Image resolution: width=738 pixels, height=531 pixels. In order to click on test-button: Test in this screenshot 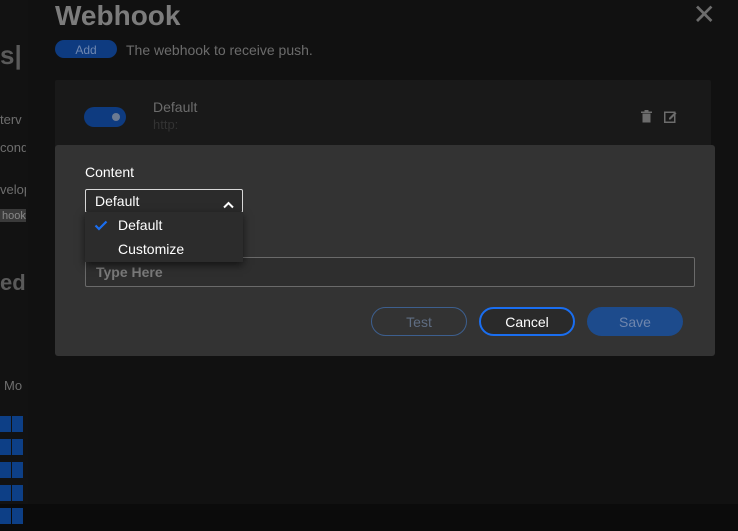, I will do `click(419, 321)`.